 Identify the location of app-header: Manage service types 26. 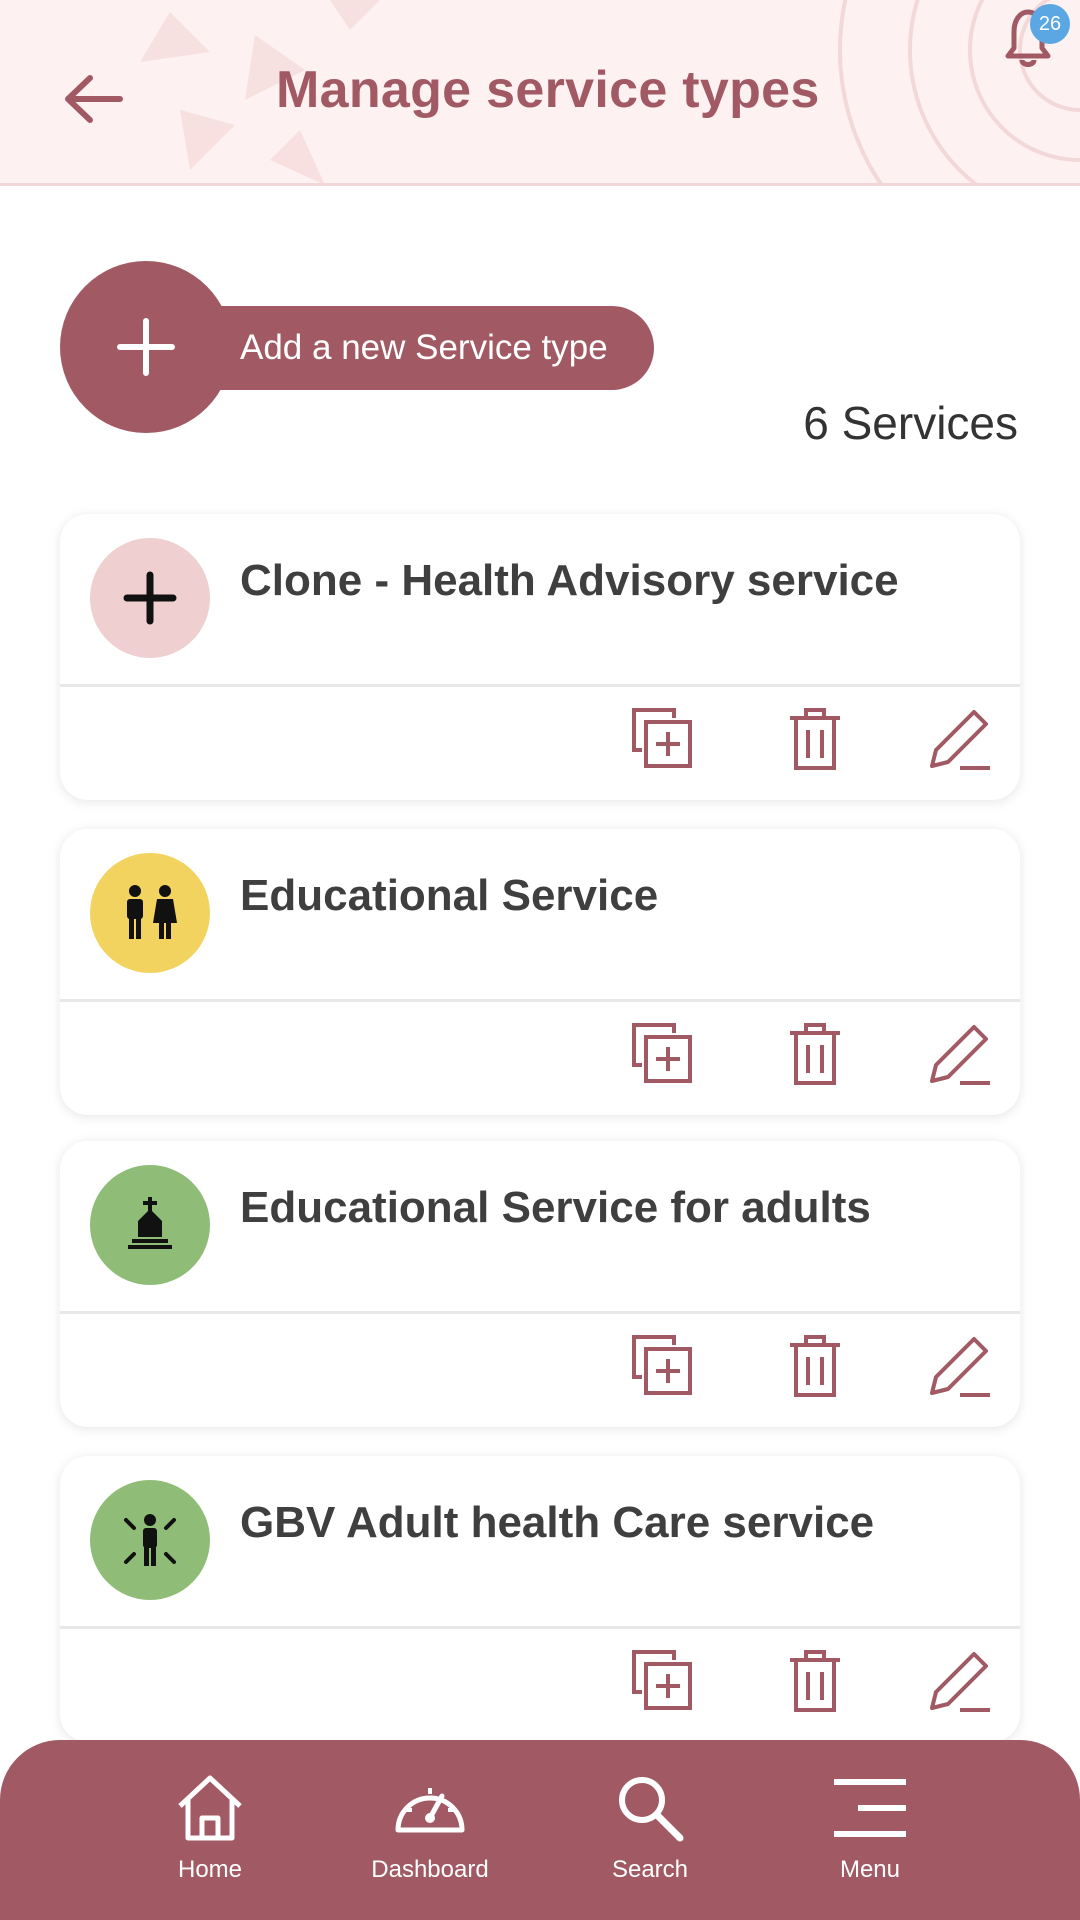
(540, 93).